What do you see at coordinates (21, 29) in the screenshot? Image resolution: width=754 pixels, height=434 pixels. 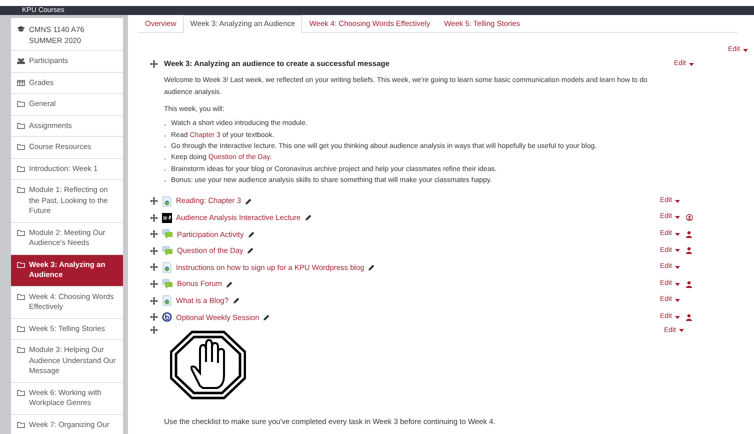 I see `graduation-cap-icon` at bounding box center [21, 29].